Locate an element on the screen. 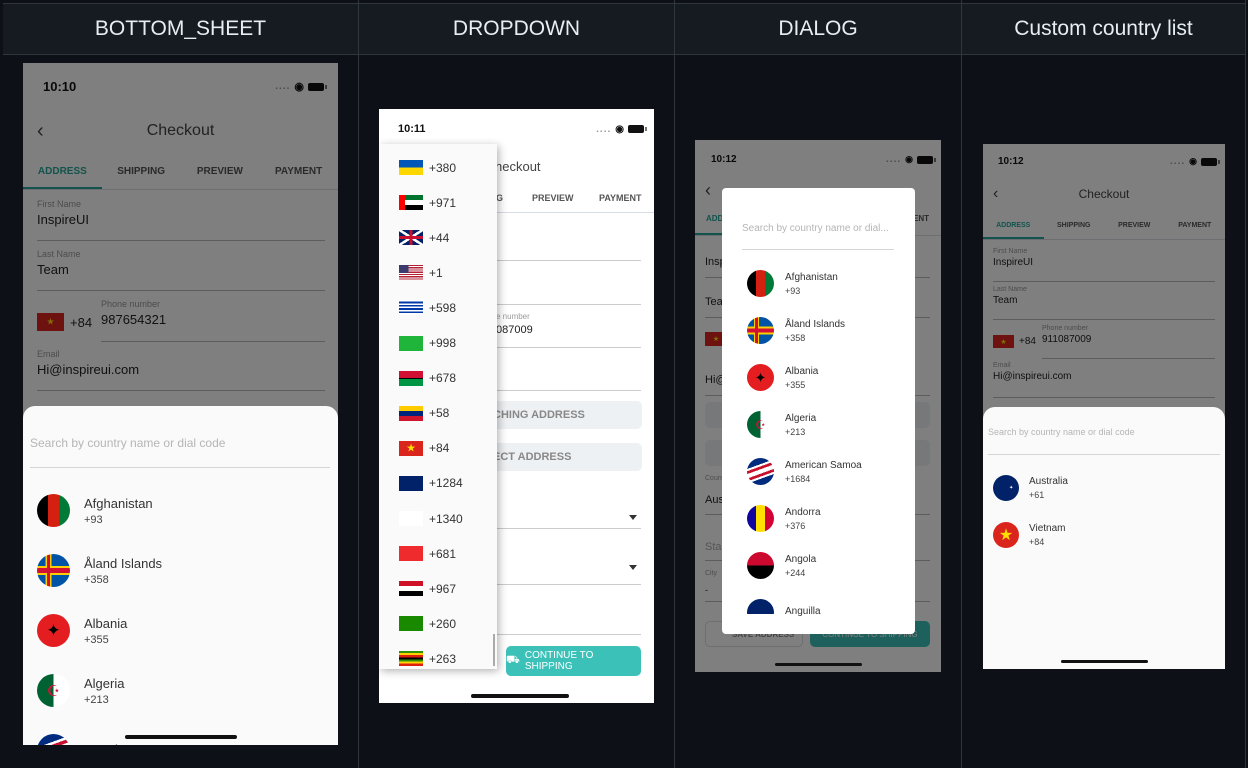 The width and height of the screenshot is (1248, 768). column-title: BOTTOM_SHEET is located at coordinates (180, 29).